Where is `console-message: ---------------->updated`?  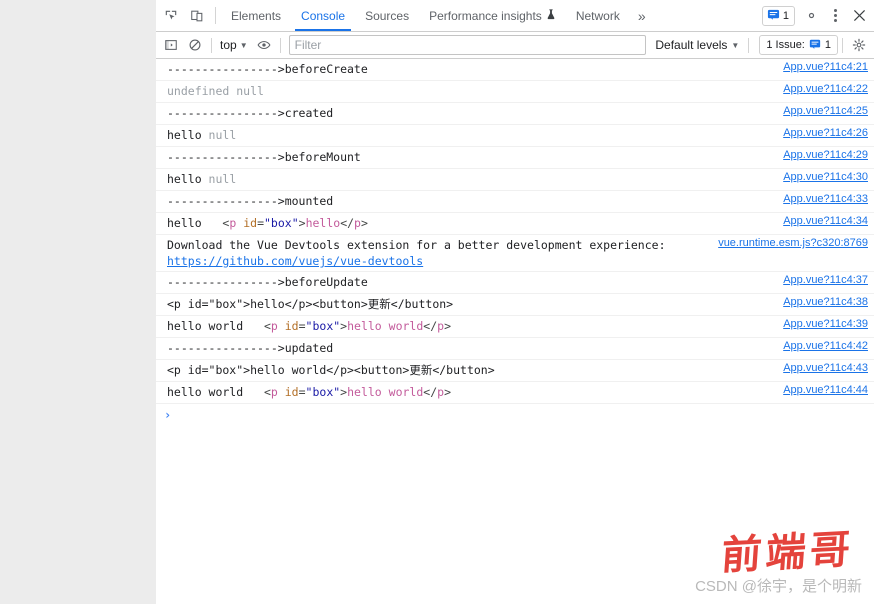 console-message: ---------------->updated is located at coordinates (250, 348).